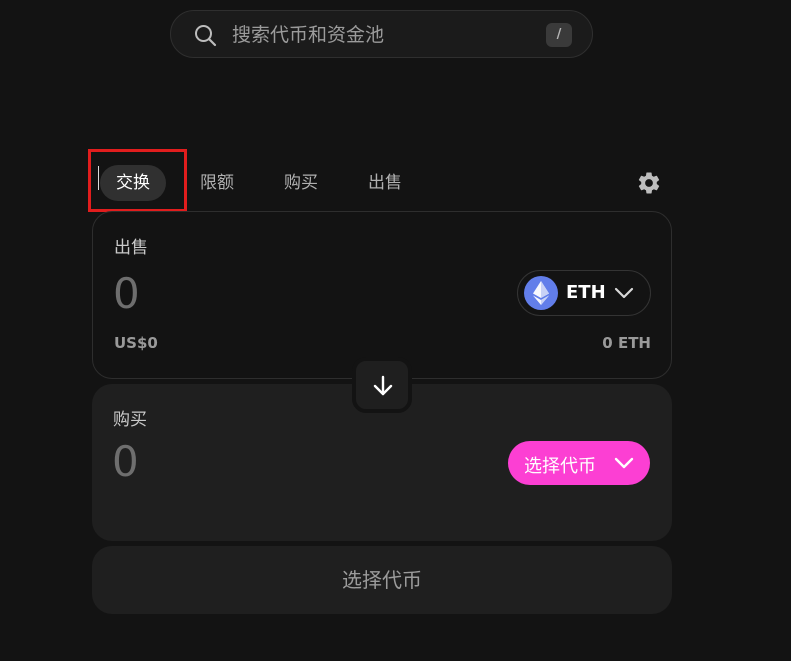 The width and height of the screenshot is (791, 661). Describe the element at coordinates (382, 580) in the screenshot. I see `select-token-action-button: 选择代币` at that location.